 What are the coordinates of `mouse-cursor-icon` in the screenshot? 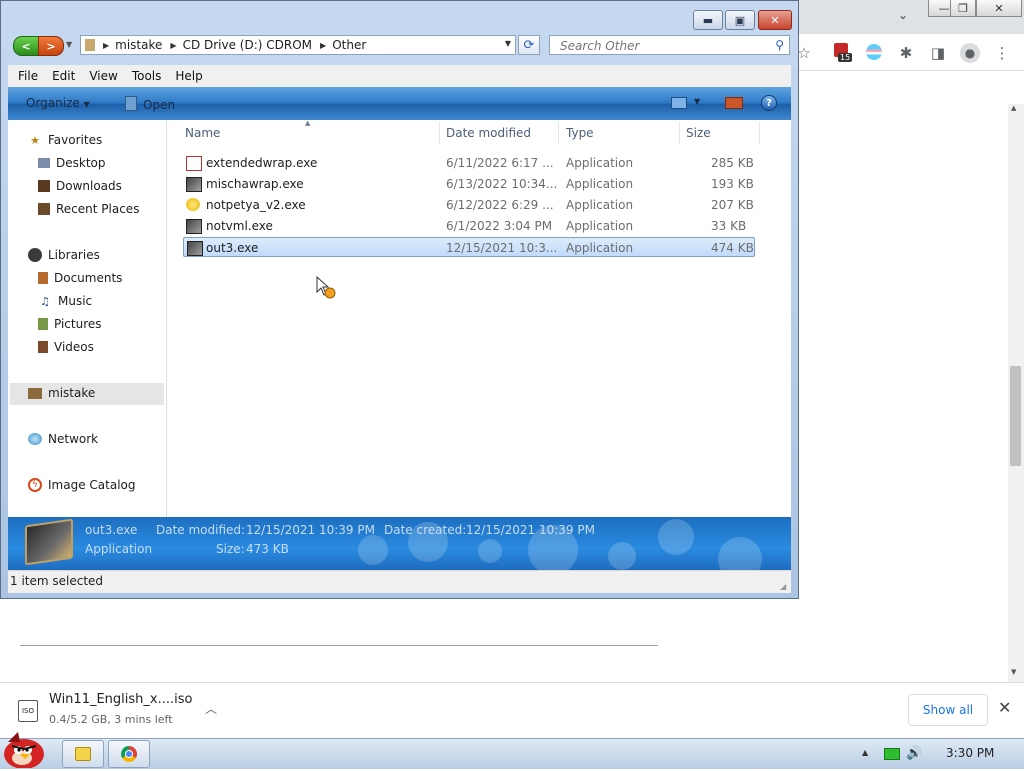 It's located at (329, 290).